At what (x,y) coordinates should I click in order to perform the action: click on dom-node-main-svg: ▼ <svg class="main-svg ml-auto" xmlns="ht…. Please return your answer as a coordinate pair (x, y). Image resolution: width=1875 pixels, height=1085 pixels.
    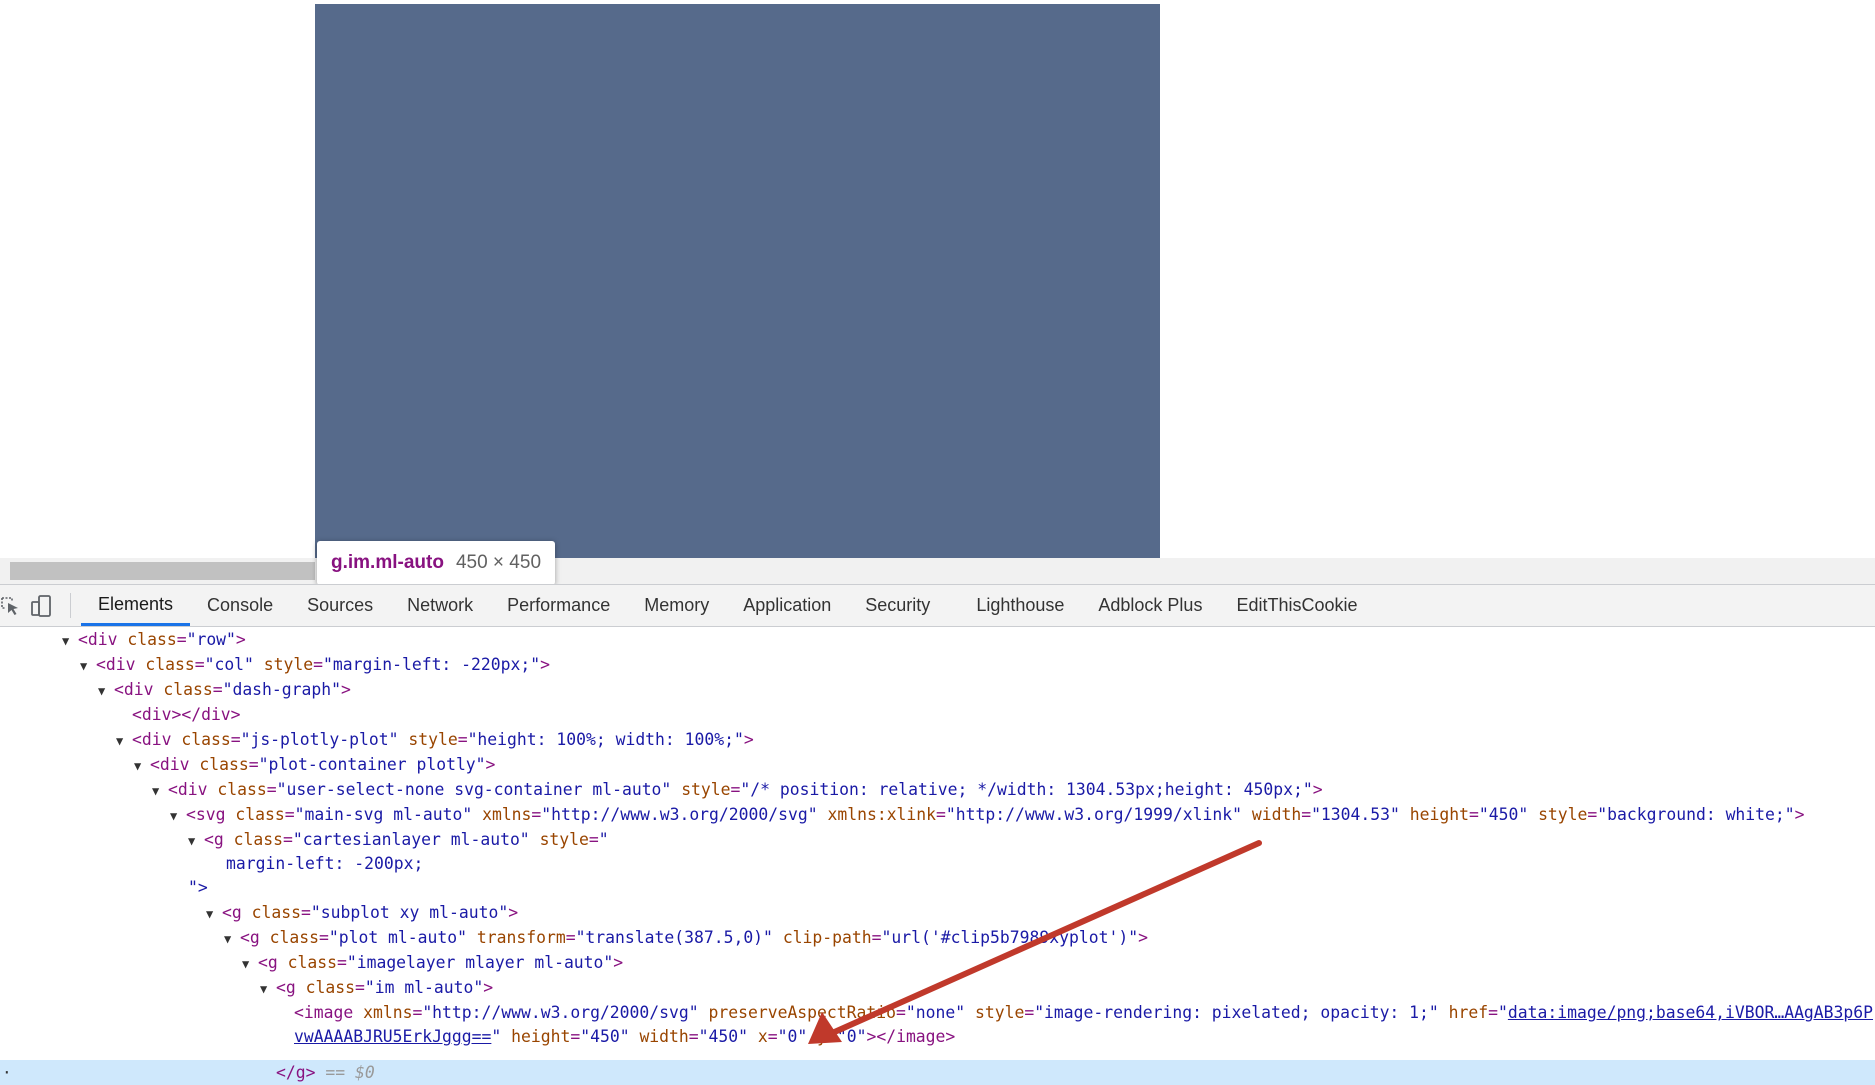
    Looking at the image, I should click on (987, 814).